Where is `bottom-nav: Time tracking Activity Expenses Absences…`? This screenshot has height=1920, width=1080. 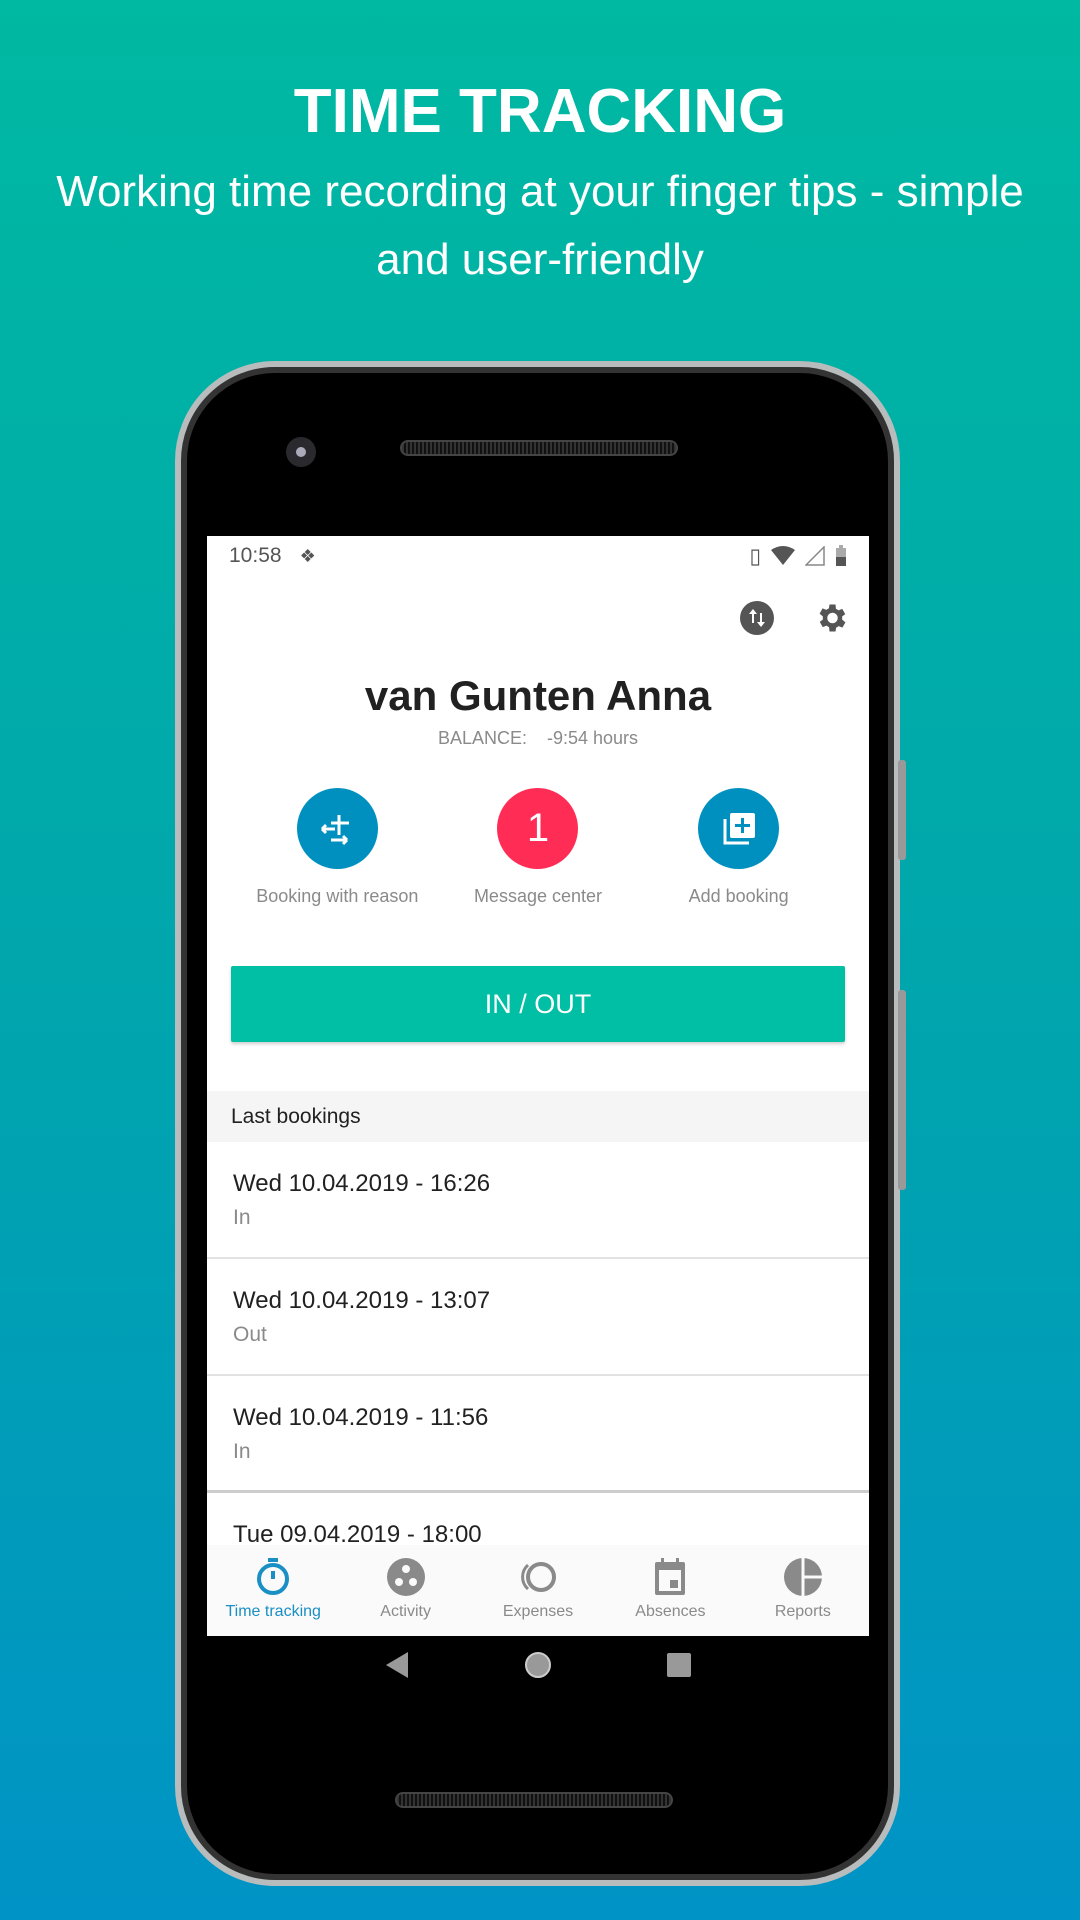
bottom-nav: Time tracking Activity Expenses Absences… is located at coordinates (538, 1590).